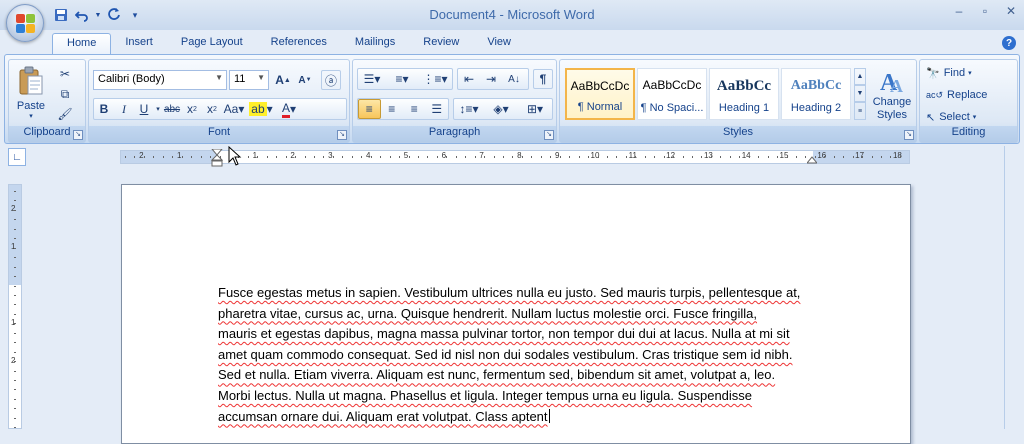  What do you see at coordinates (249, 80) in the screenshot?
I see `font-size-select: 11 ▼` at bounding box center [249, 80].